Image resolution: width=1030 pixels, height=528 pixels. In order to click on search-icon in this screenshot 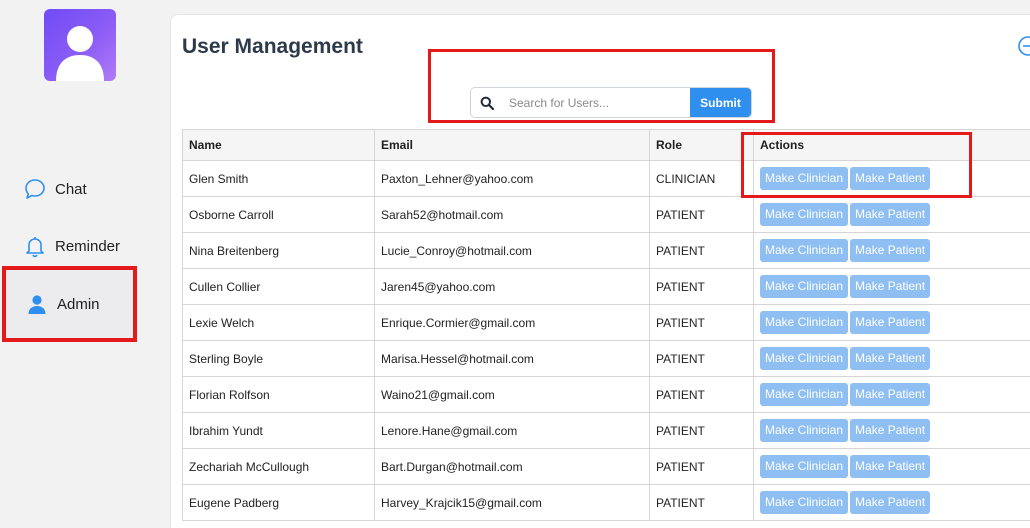, I will do `click(487, 102)`.